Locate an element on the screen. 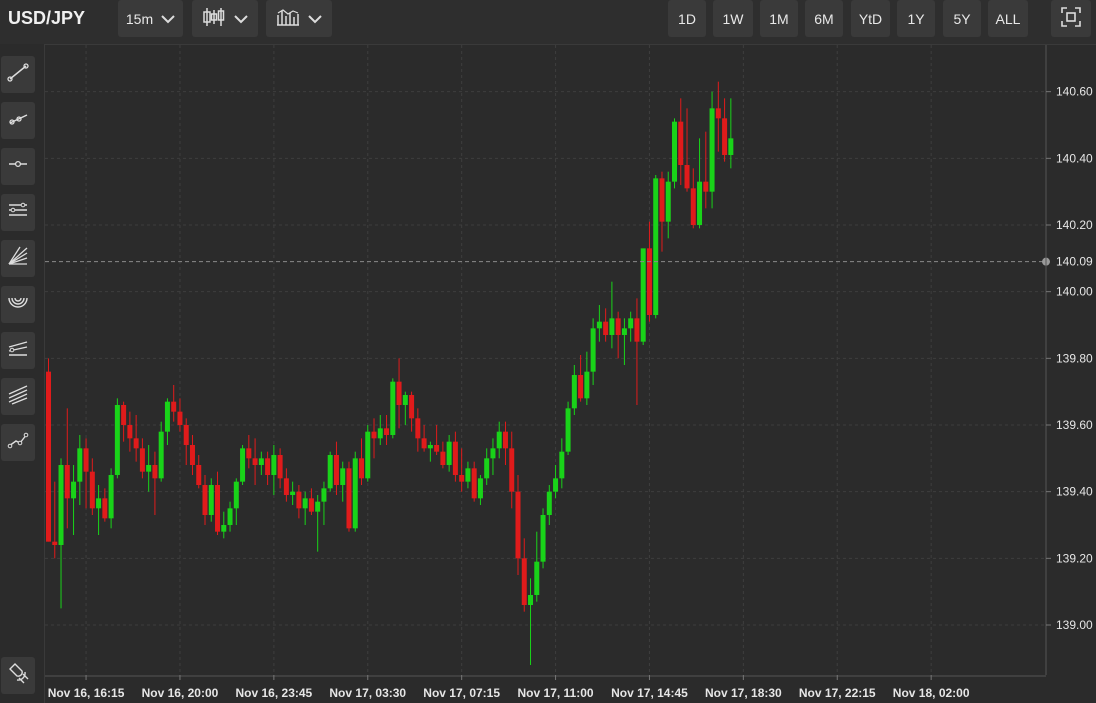 This screenshot has height=703, width=1096. horizontal-line-icon is located at coordinates (18, 166).